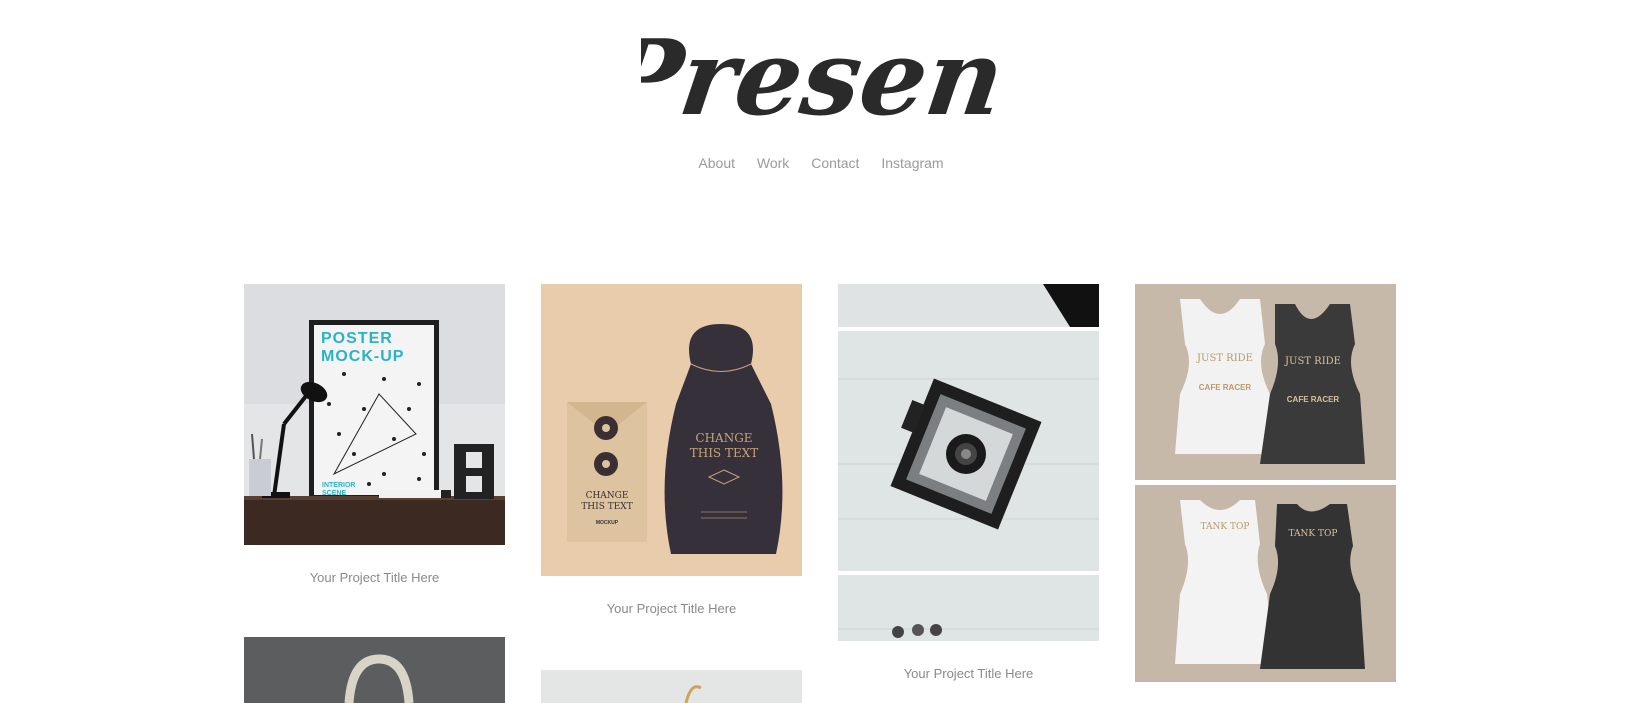  I want to click on vintage-camera-image, so click(968, 462).